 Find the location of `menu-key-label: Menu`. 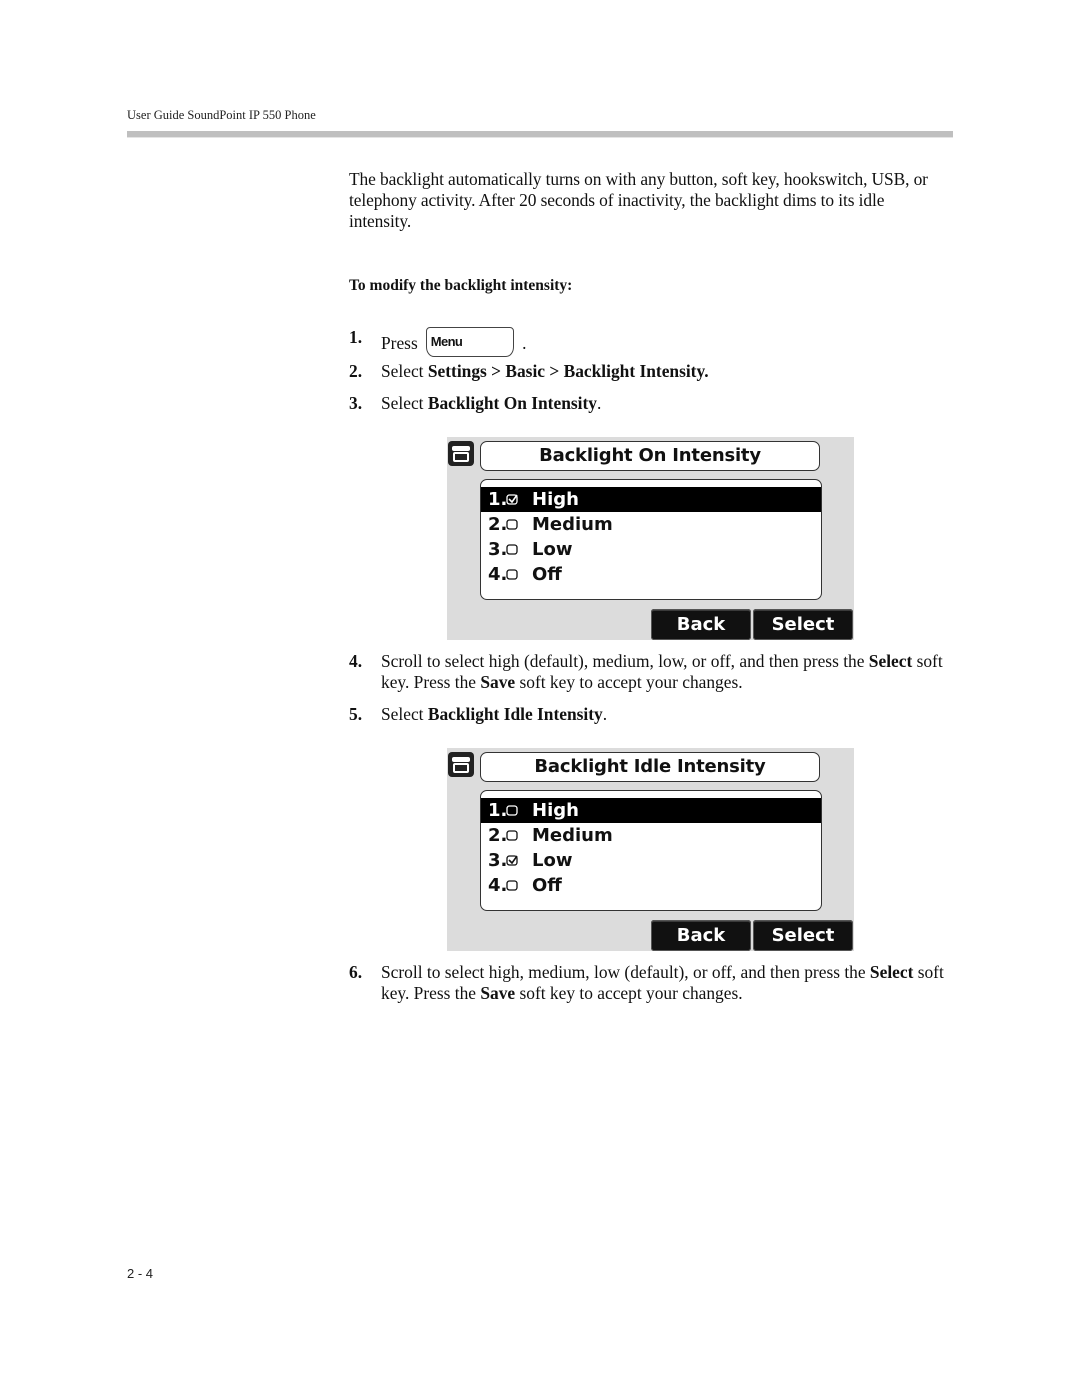

menu-key-label: Menu is located at coordinates (446, 341).